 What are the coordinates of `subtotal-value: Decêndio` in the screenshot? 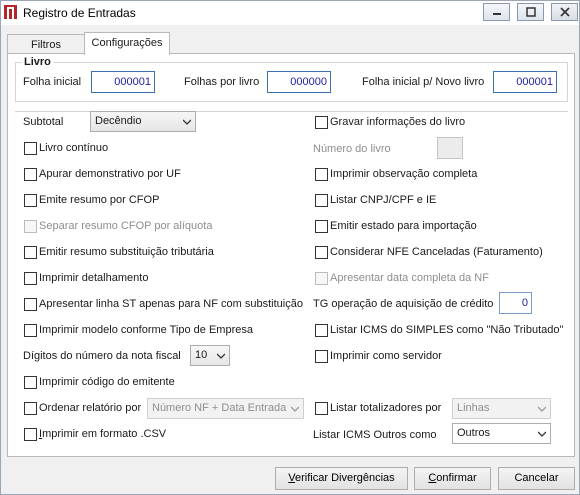 It's located at (118, 121).